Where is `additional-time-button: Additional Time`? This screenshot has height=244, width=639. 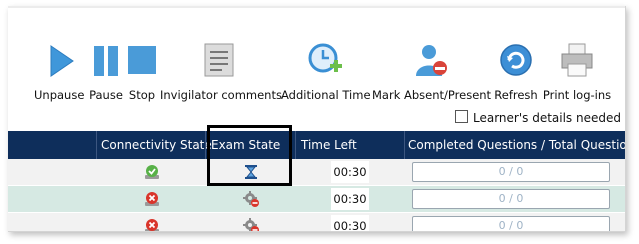
additional-time-button: Additional Time is located at coordinates (326, 73).